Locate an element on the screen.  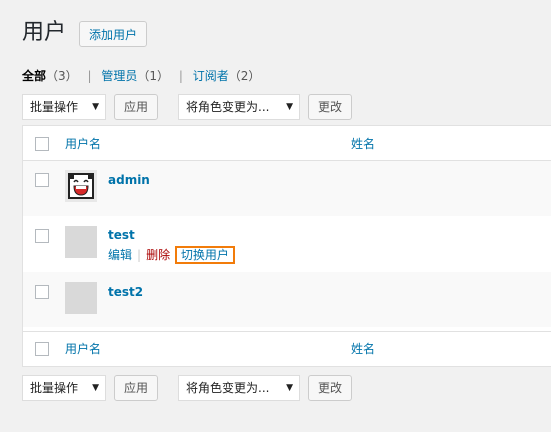
column-header-name: 姓名 is located at coordinates (363, 144).